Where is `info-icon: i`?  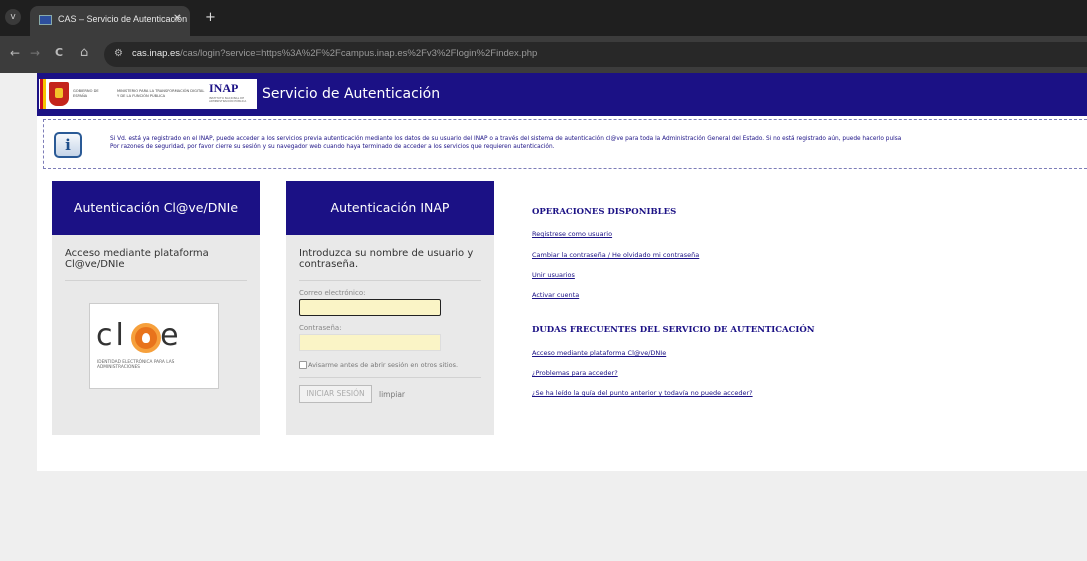
info-icon: i is located at coordinates (68, 145).